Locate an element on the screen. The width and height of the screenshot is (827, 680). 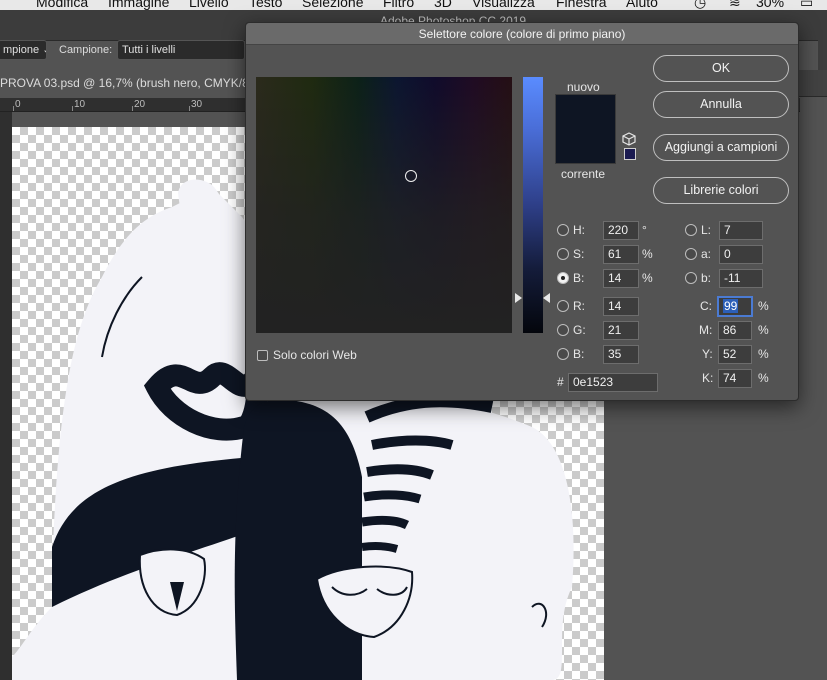
red-field: 14 is located at coordinates (621, 306).